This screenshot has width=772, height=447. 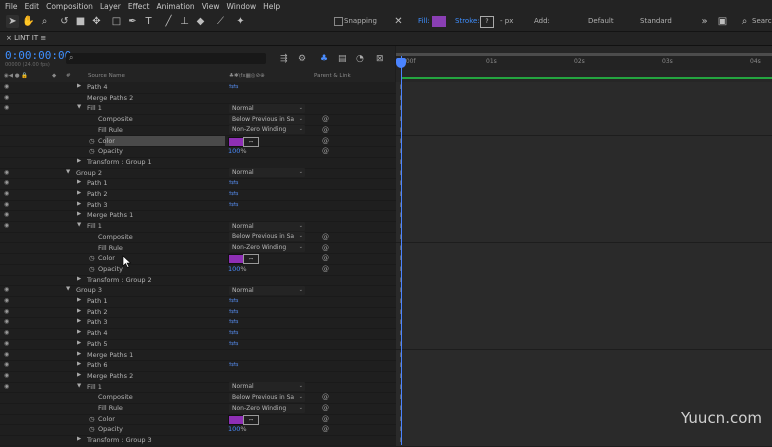 I want to click on menu-view: View, so click(x=211, y=6).